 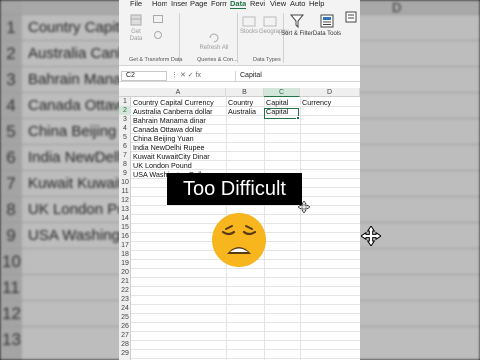 What do you see at coordinates (11, 53) in the screenshot?
I see `background-row-number: 2` at bounding box center [11, 53].